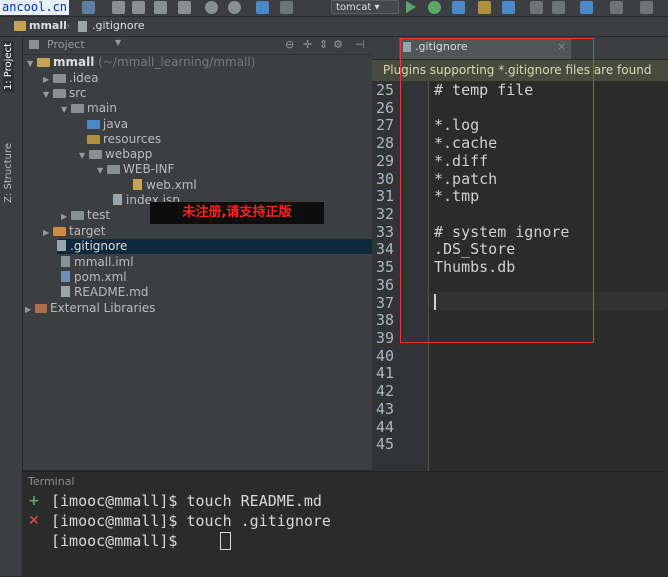  I want to click on tree-item-label: mmall.iml, so click(104, 262).